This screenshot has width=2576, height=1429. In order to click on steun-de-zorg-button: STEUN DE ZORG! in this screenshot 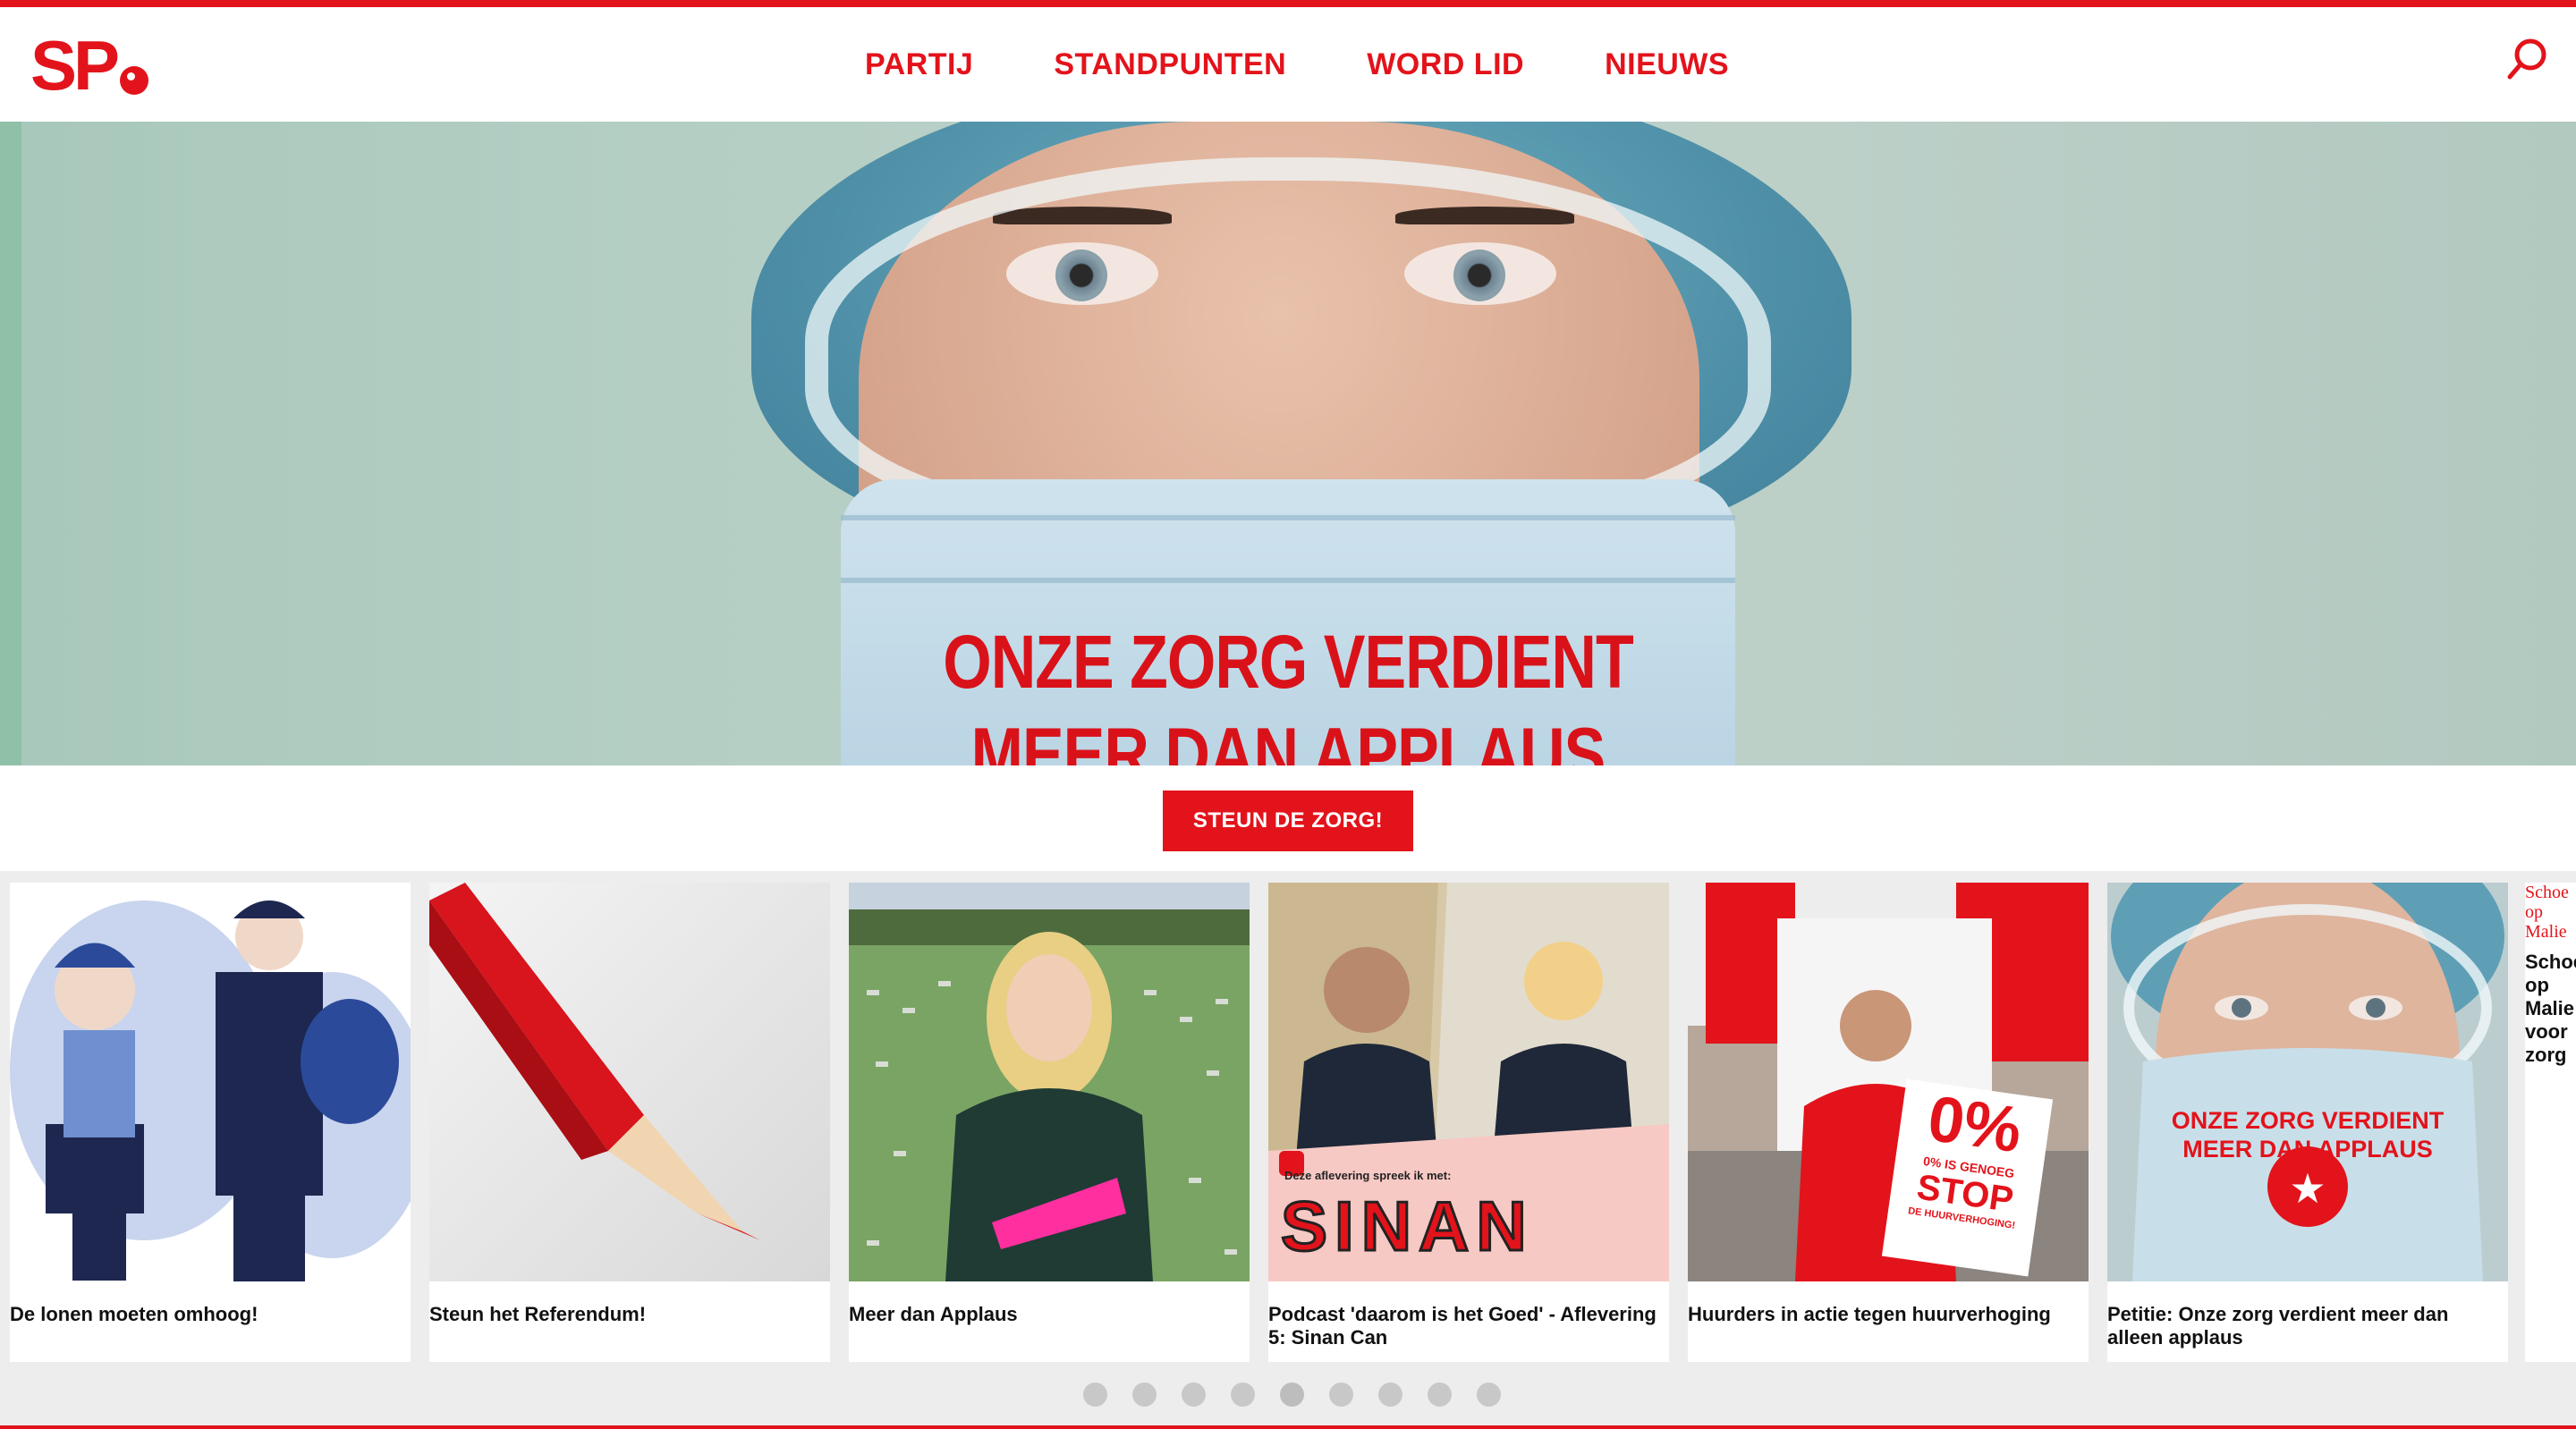, I will do `click(1288, 821)`.